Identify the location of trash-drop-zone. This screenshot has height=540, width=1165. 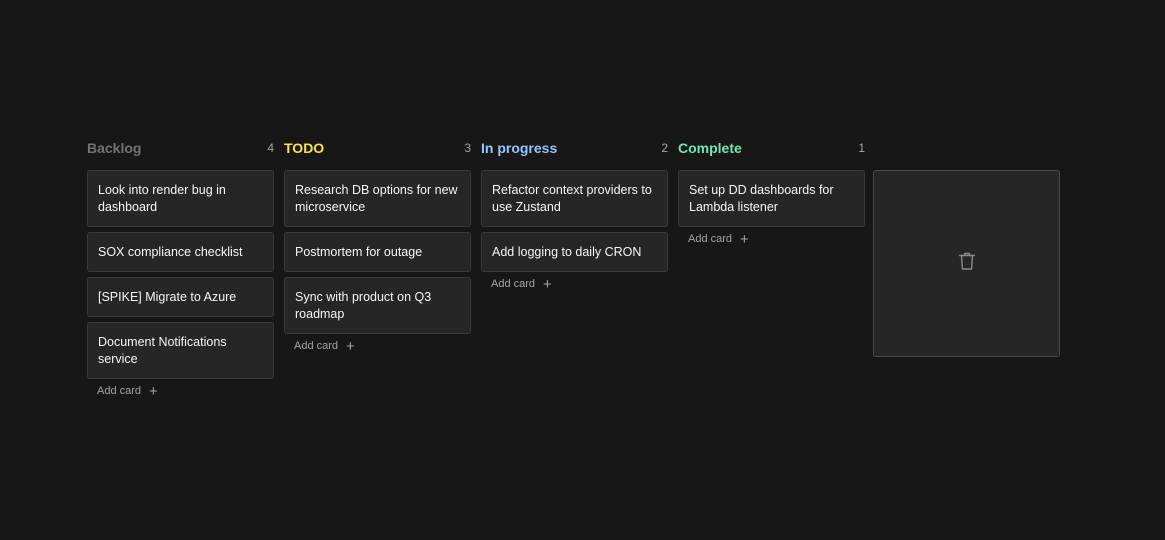
(966, 263).